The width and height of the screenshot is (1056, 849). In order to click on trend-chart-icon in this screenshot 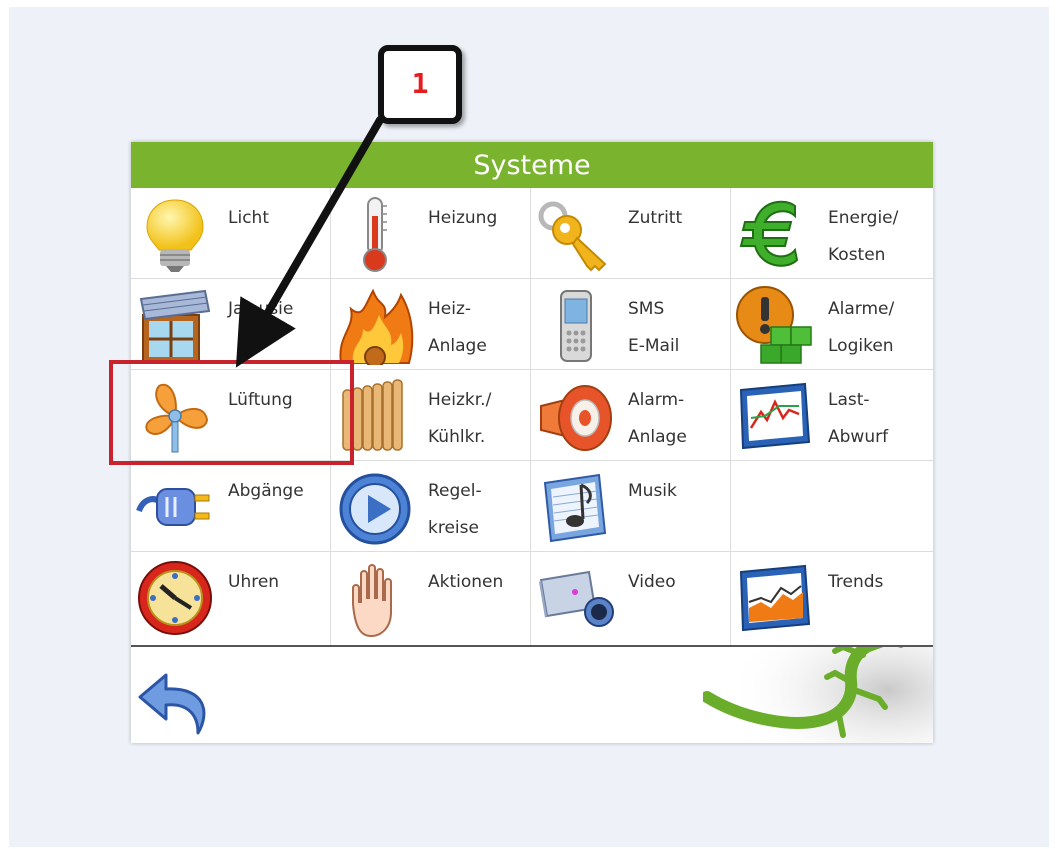, I will do `click(775, 598)`.